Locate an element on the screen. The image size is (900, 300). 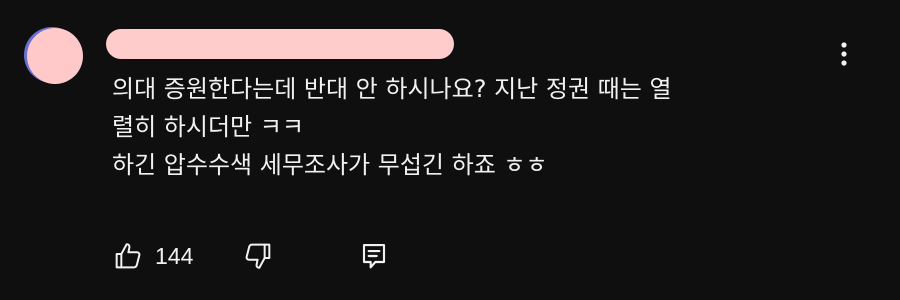
more-vertical-icon is located at coordinates (844, 54).